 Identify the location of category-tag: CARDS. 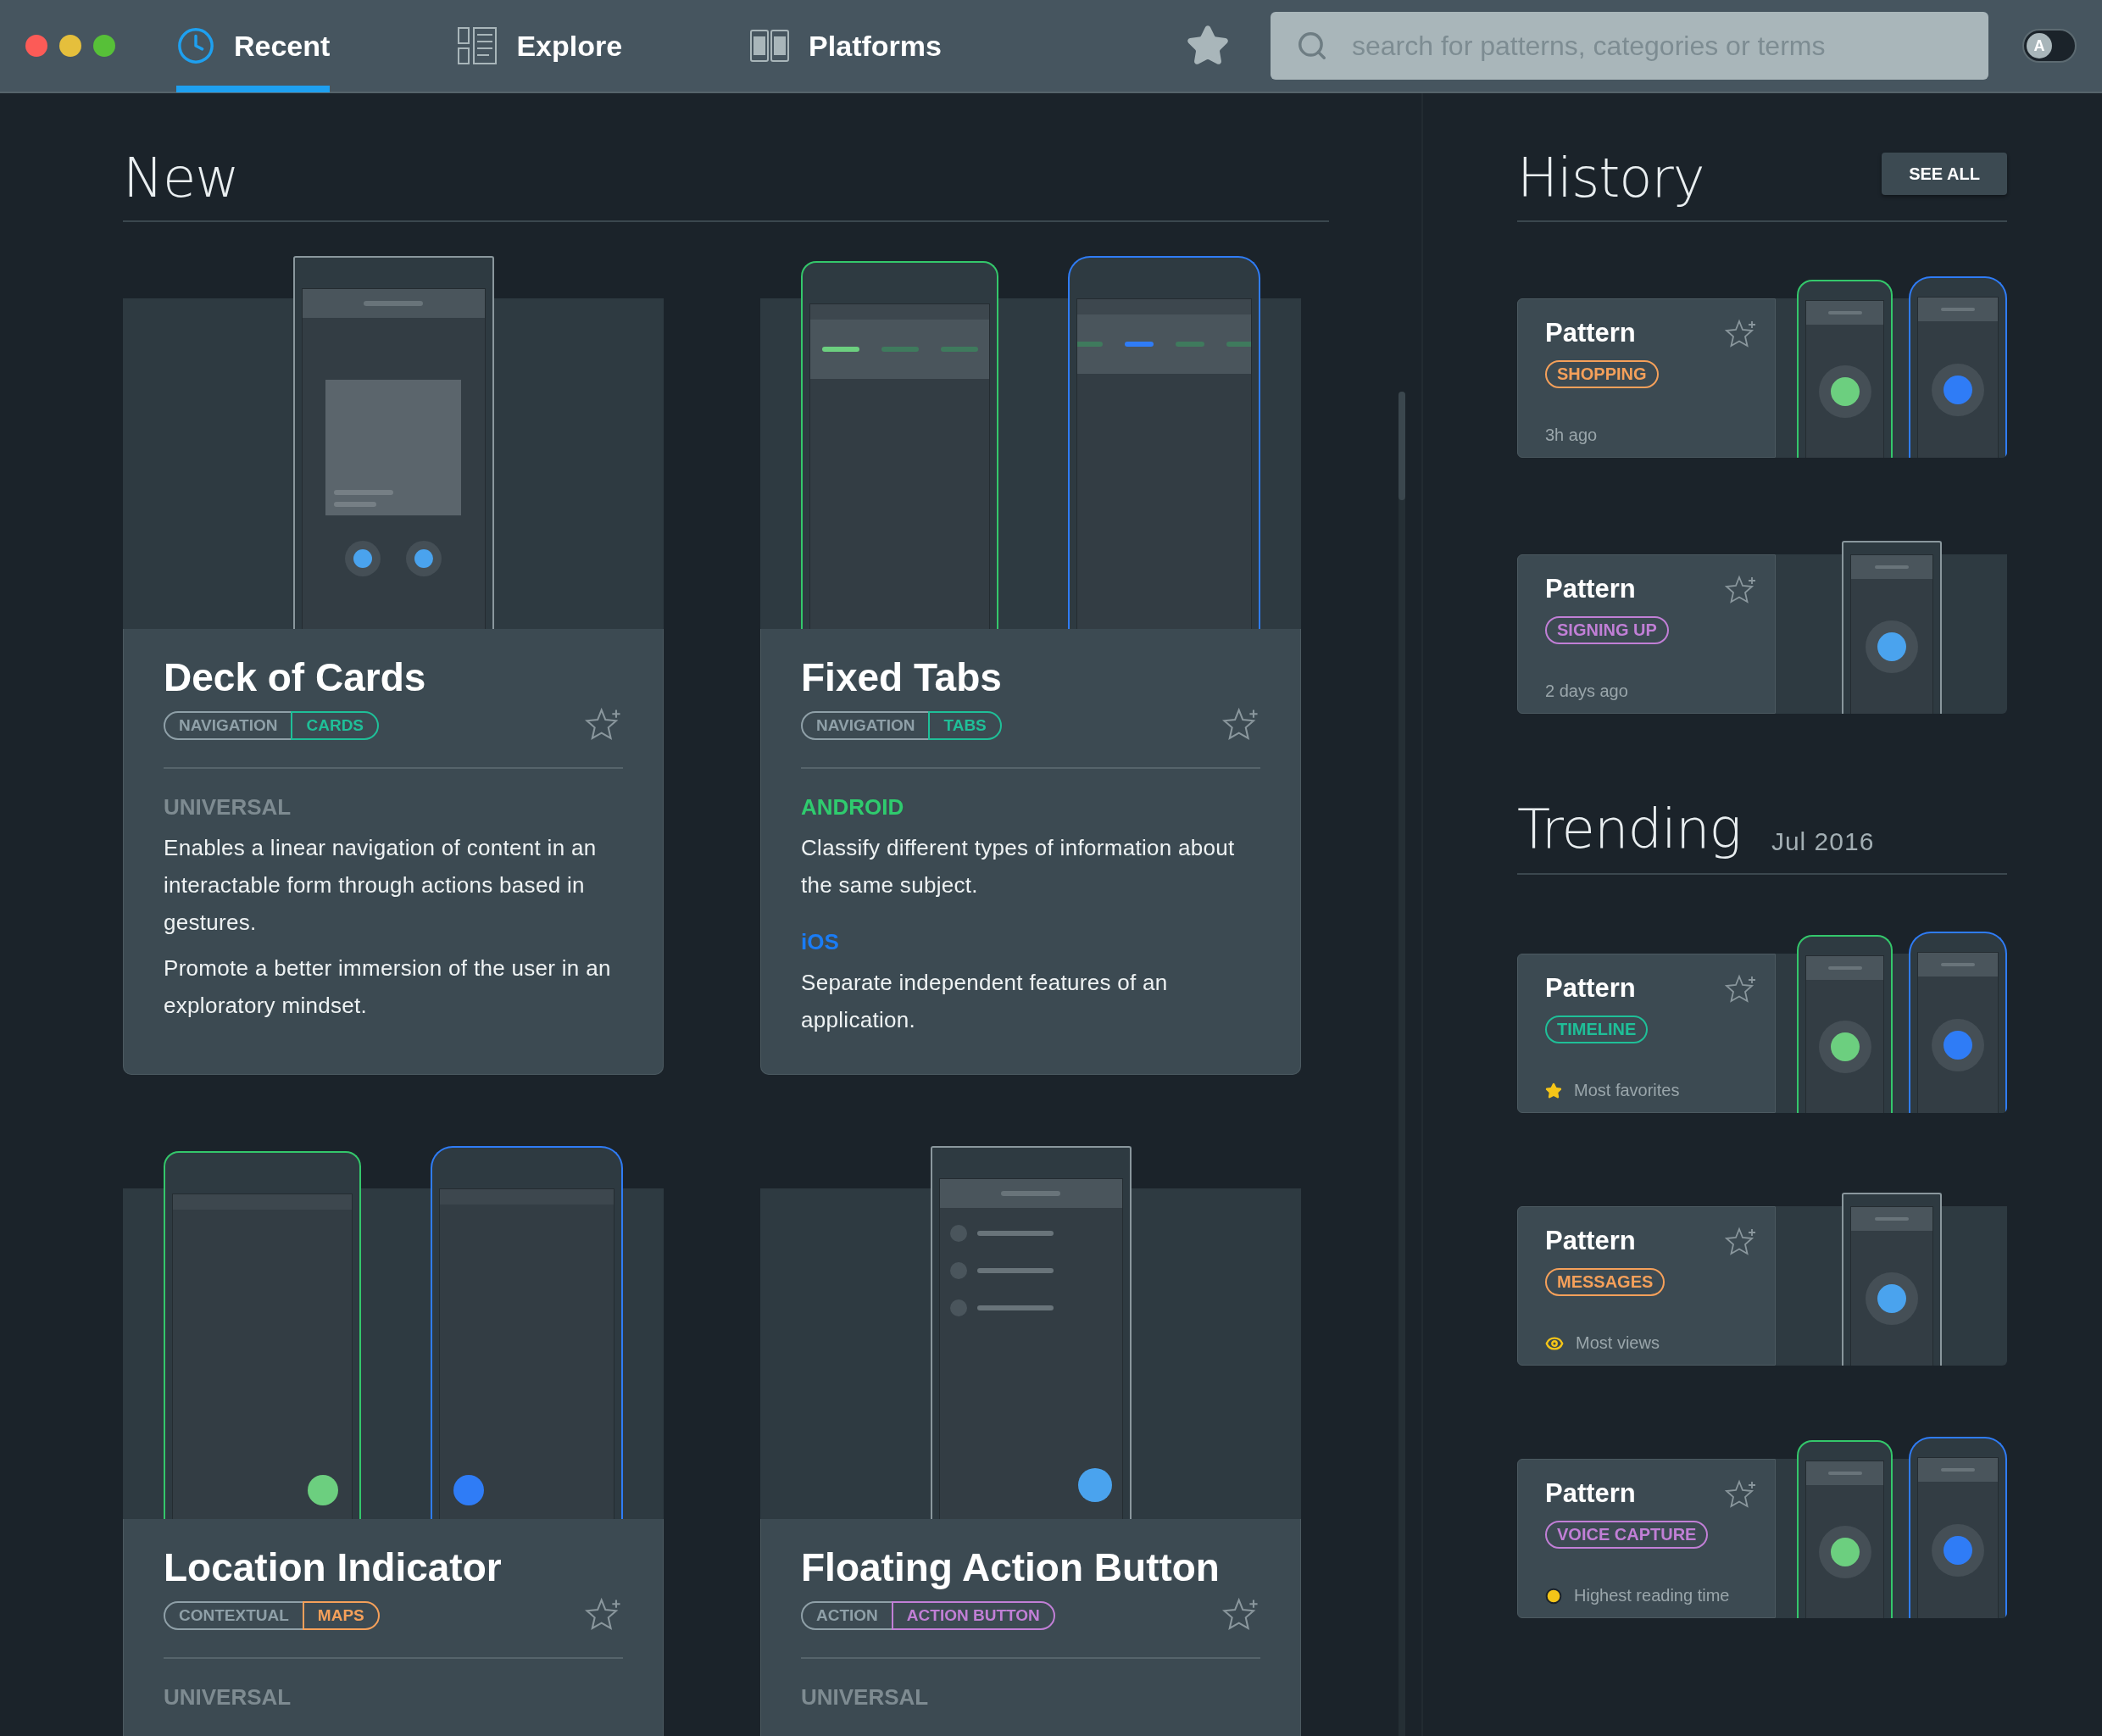
(335, 726).